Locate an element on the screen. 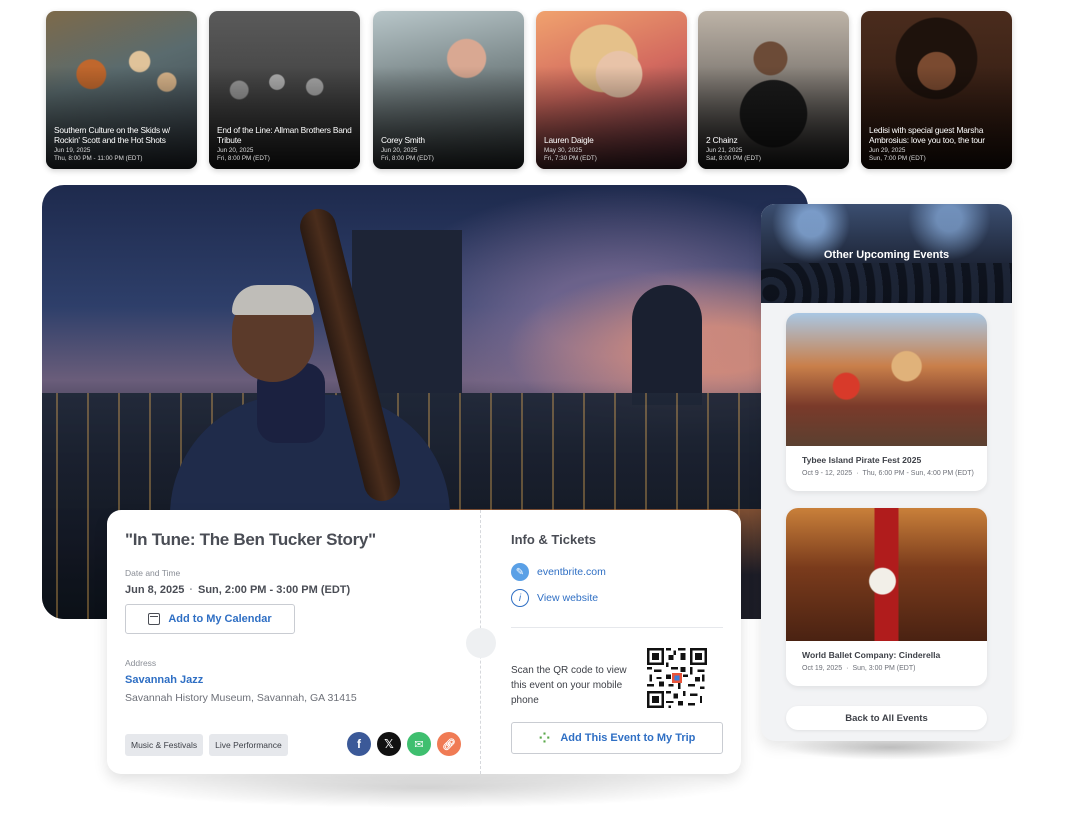 This screenshot has width=1080, height=828. event-card-time: Sat, 8:00 PM (EDT) is located at coordinates (733, 158).